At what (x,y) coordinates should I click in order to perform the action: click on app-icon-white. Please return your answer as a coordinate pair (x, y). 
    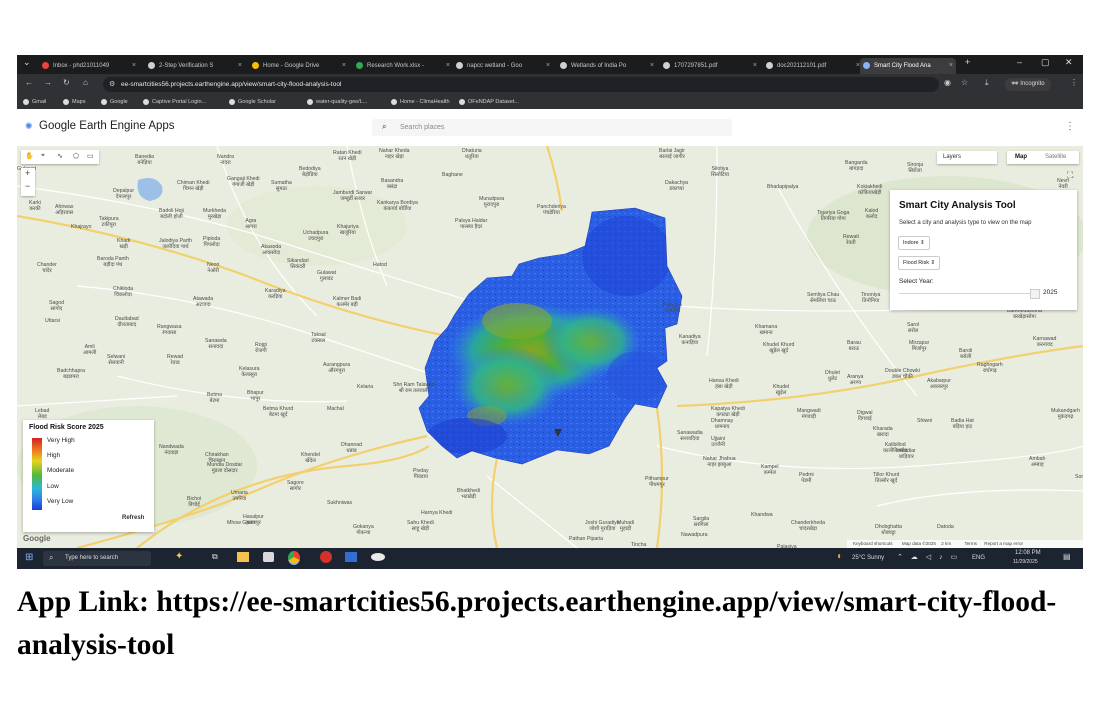
    Looking at the image, I should click on (378, 557).